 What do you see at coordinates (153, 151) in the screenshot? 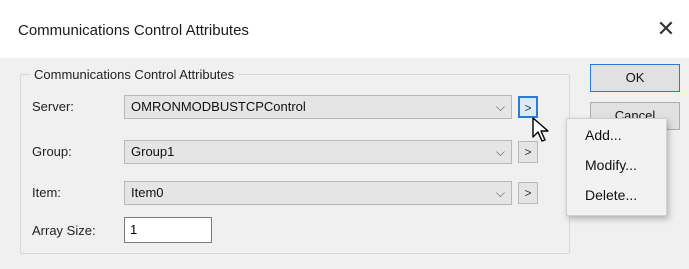
I see `group-value: Group1` at bounding box center [153, 151].